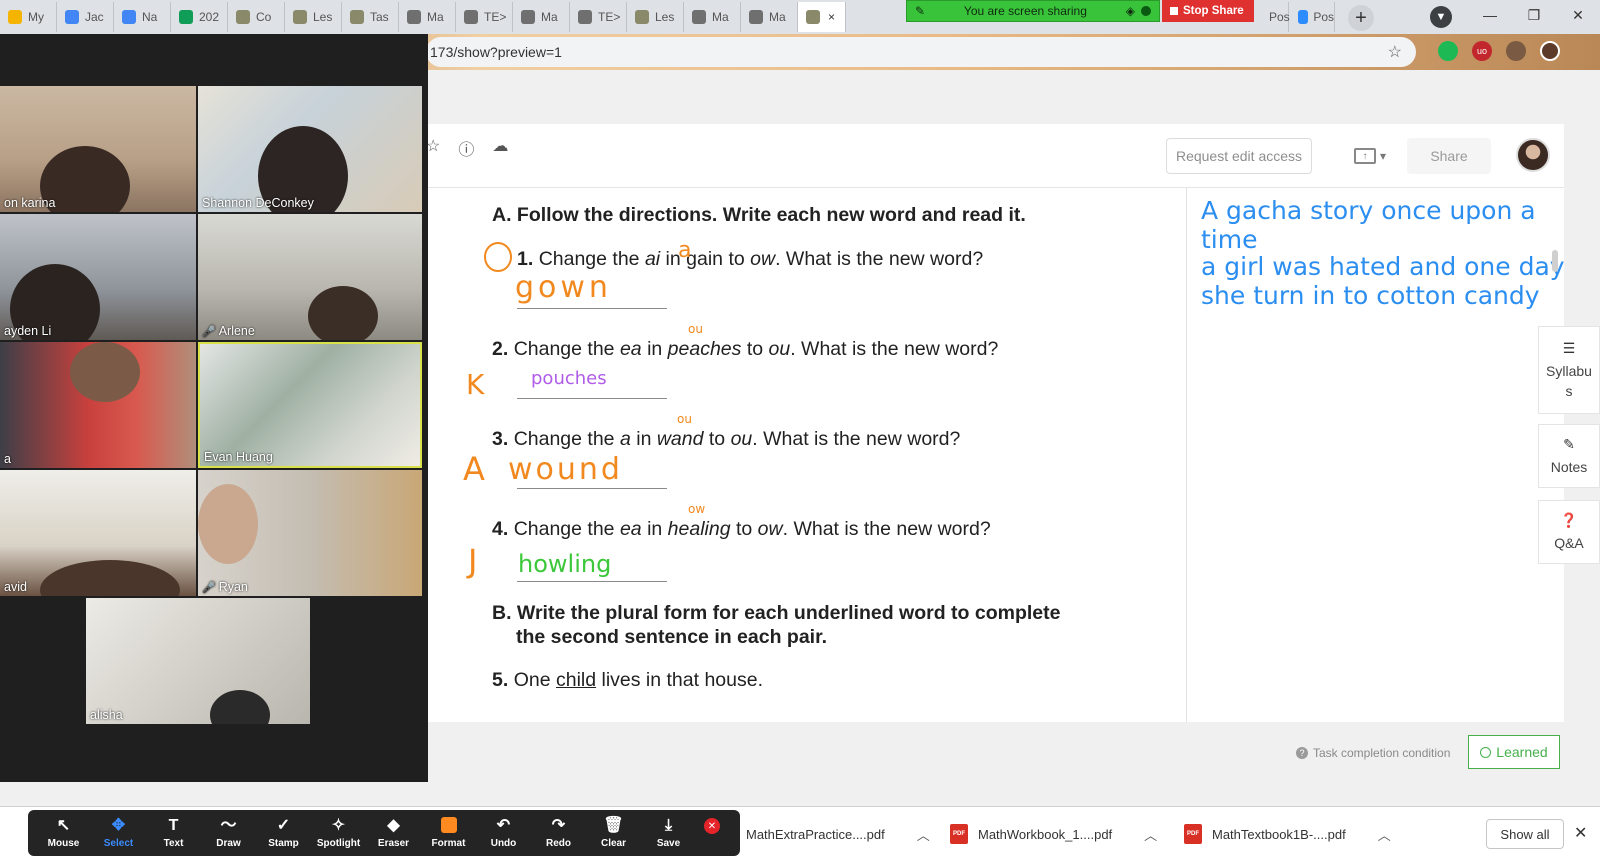 The height and width of the screenshot is (860, 1600). I want to click on initial-q4: J, so click(473, 561).